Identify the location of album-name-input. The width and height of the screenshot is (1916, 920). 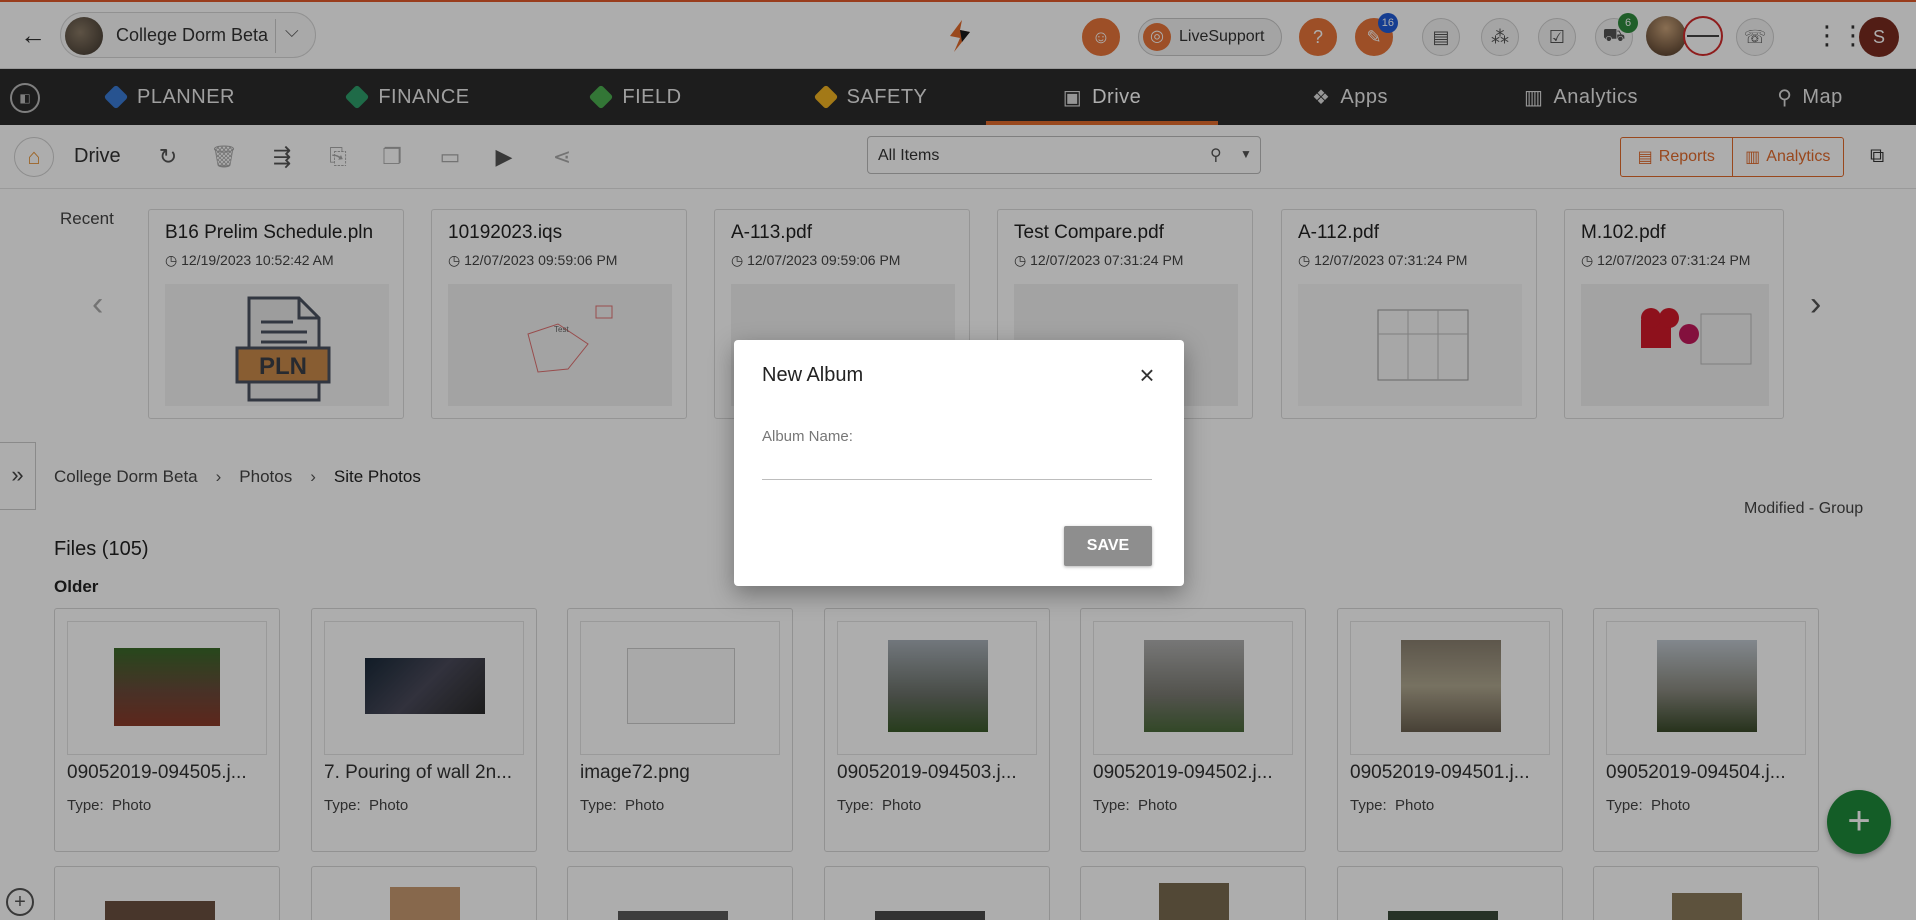
(957, 464).